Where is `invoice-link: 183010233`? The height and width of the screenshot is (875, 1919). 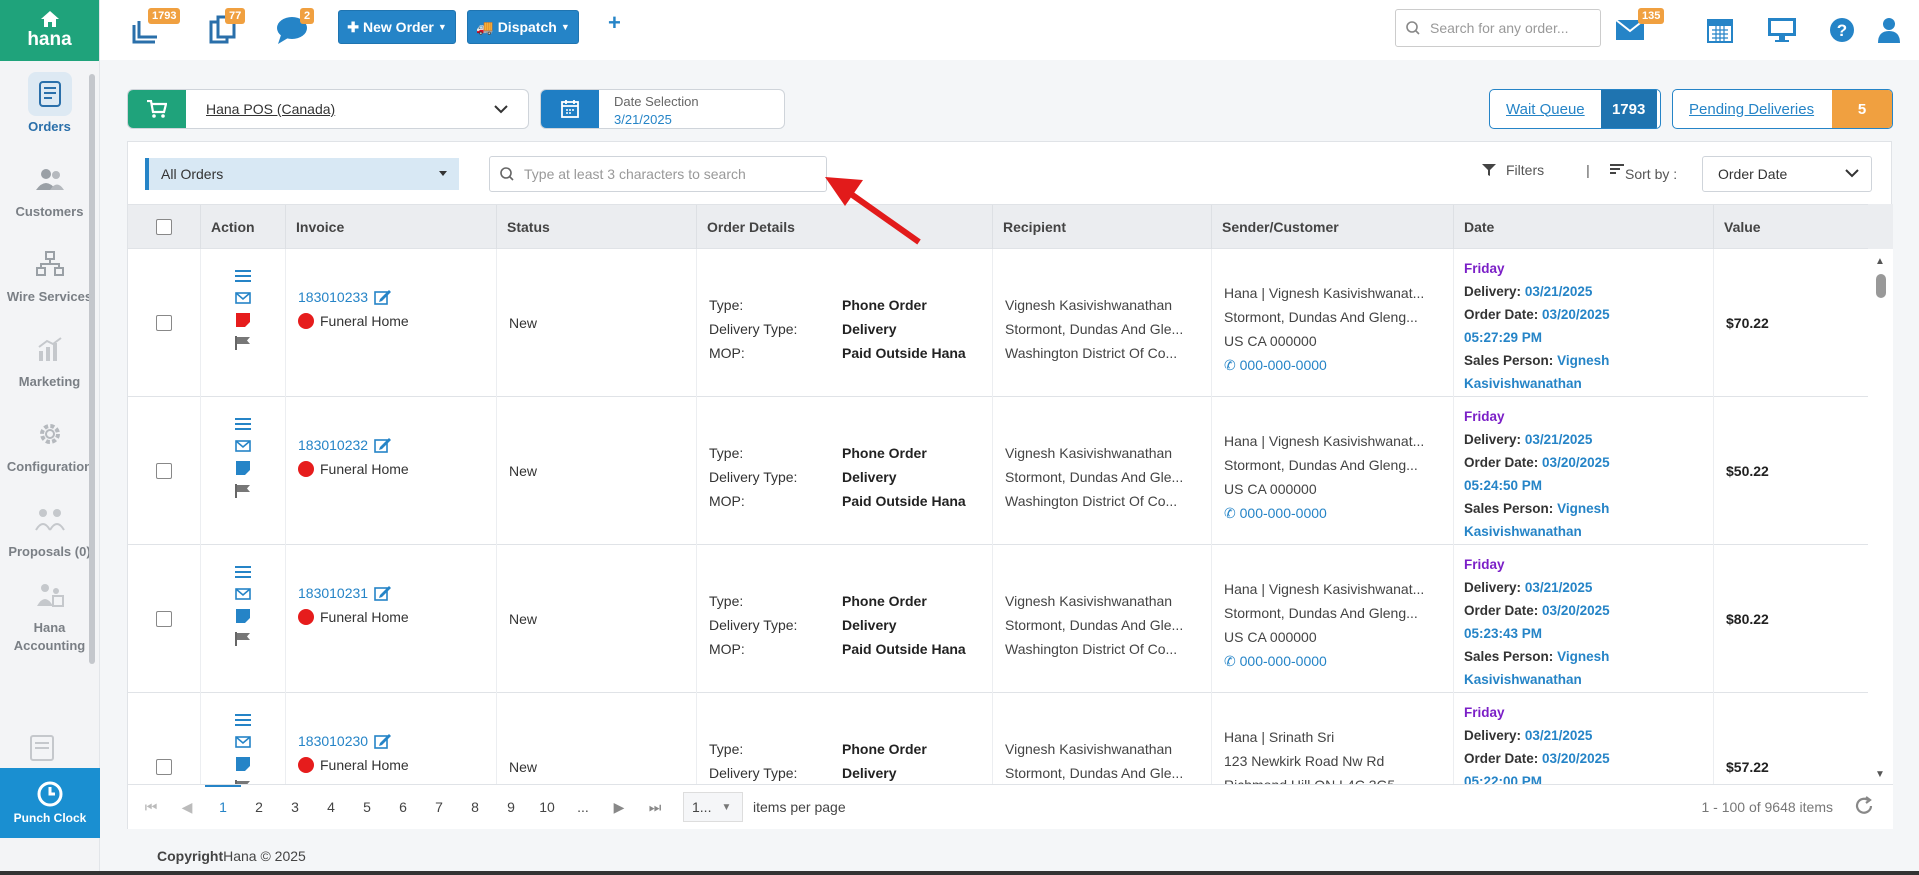 invoice-link: 183010233 is located at coordinates (333, 297).